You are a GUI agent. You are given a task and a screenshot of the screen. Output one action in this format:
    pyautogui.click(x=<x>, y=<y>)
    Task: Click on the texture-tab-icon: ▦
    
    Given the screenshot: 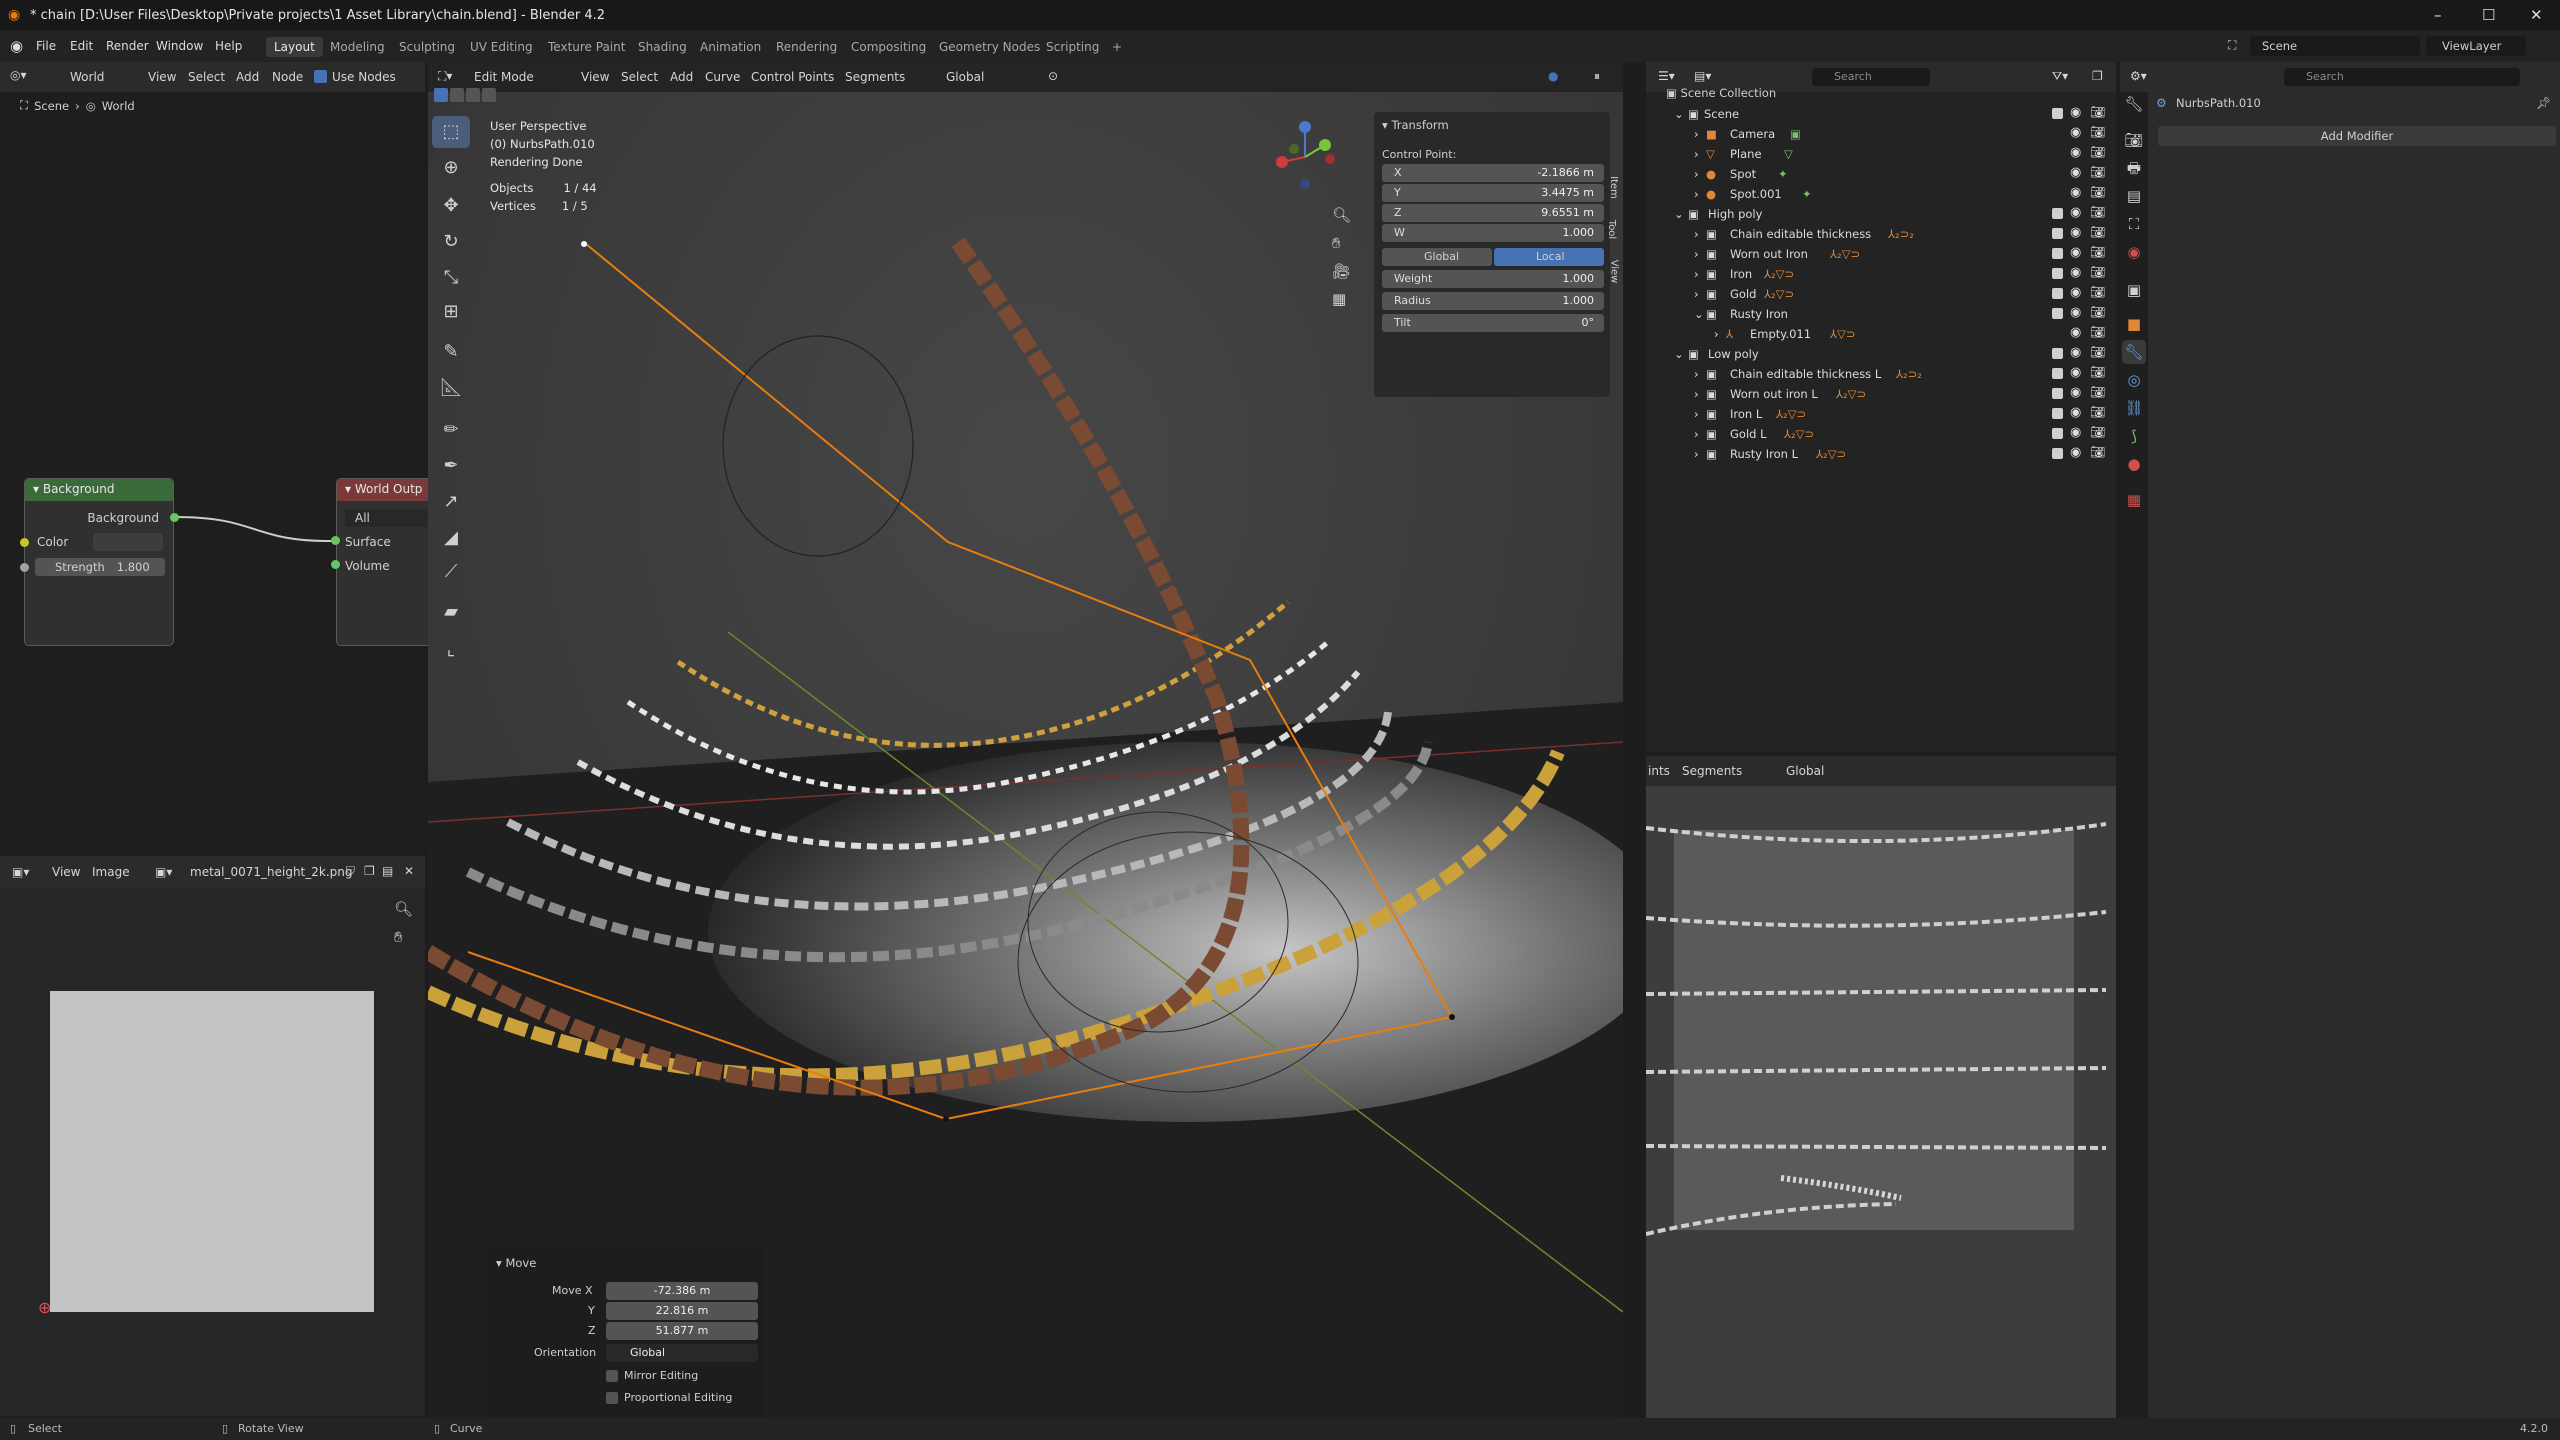 What is the action you would take?
    pyautogui.click(x=2134, y=500)
    